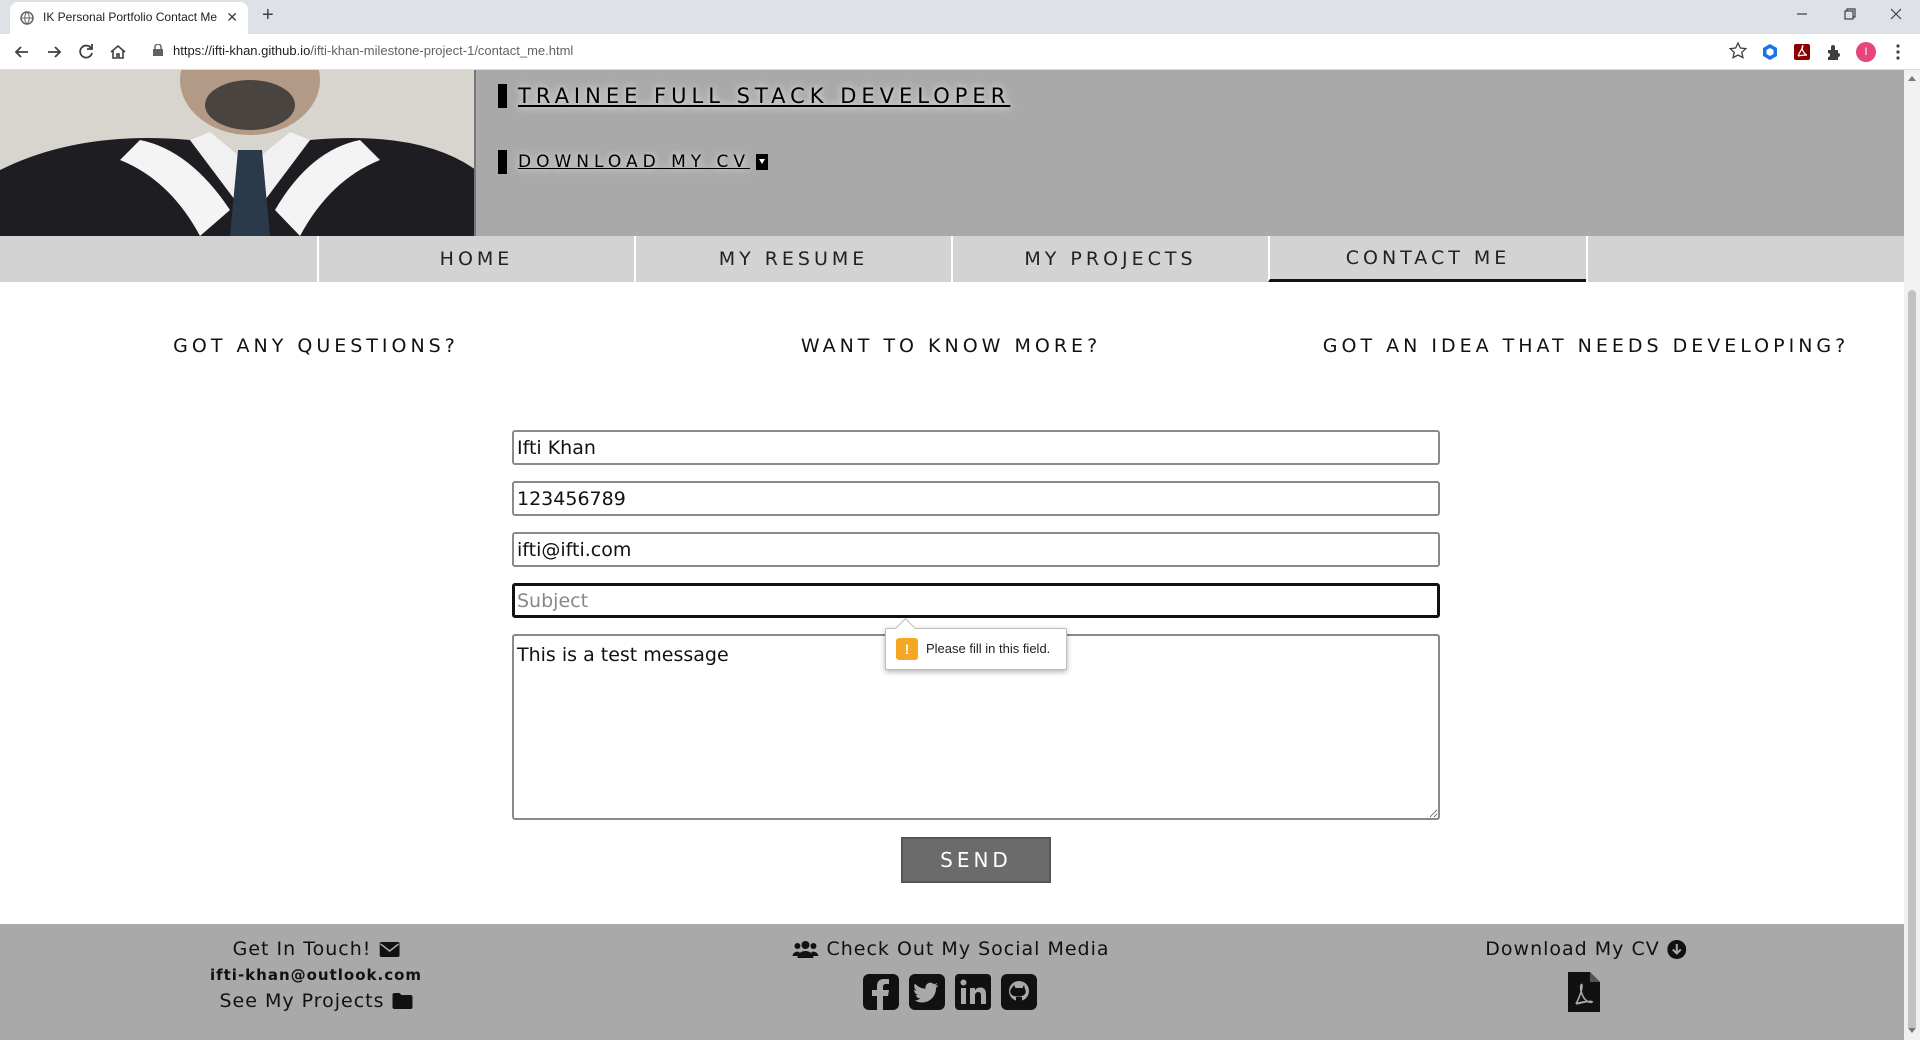 The image size is (1920, 1040). I want to click on scrollbar-thumb, so click(1912, 660).